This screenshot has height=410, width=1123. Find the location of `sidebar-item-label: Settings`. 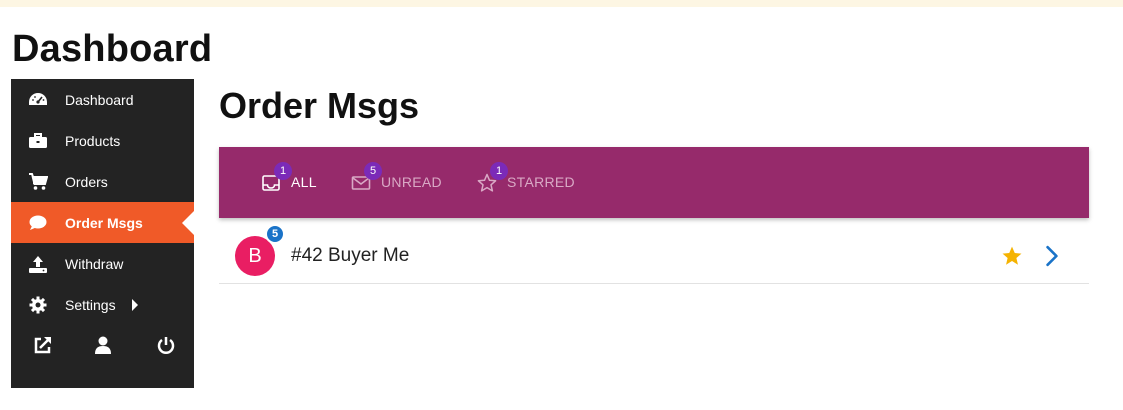

sidebar-item-label: Settings is located at coordinates (90, 304).